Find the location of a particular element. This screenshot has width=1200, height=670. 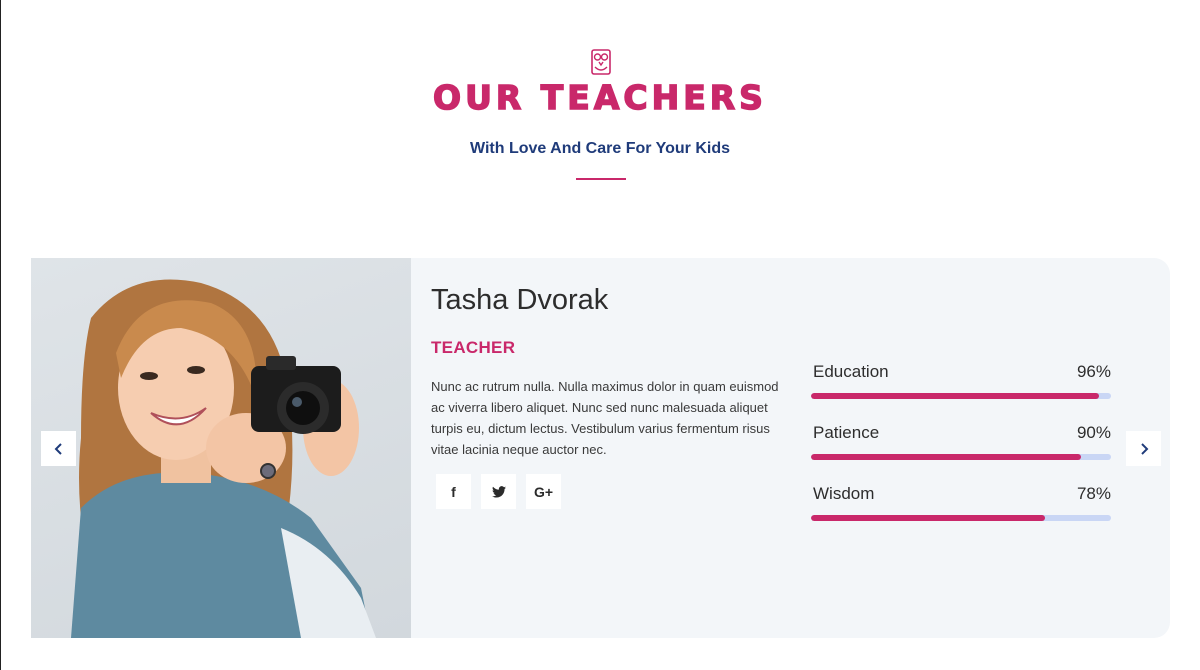

carousel-prev-button is located at coordinates (58, 448).